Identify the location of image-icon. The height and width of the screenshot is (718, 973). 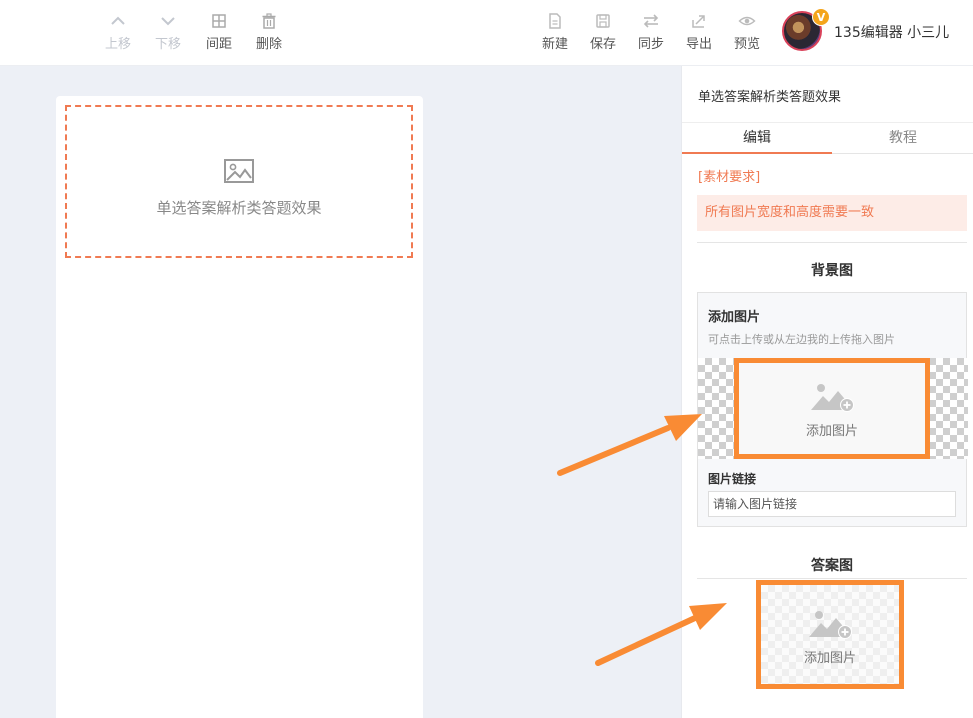
(239, 173).